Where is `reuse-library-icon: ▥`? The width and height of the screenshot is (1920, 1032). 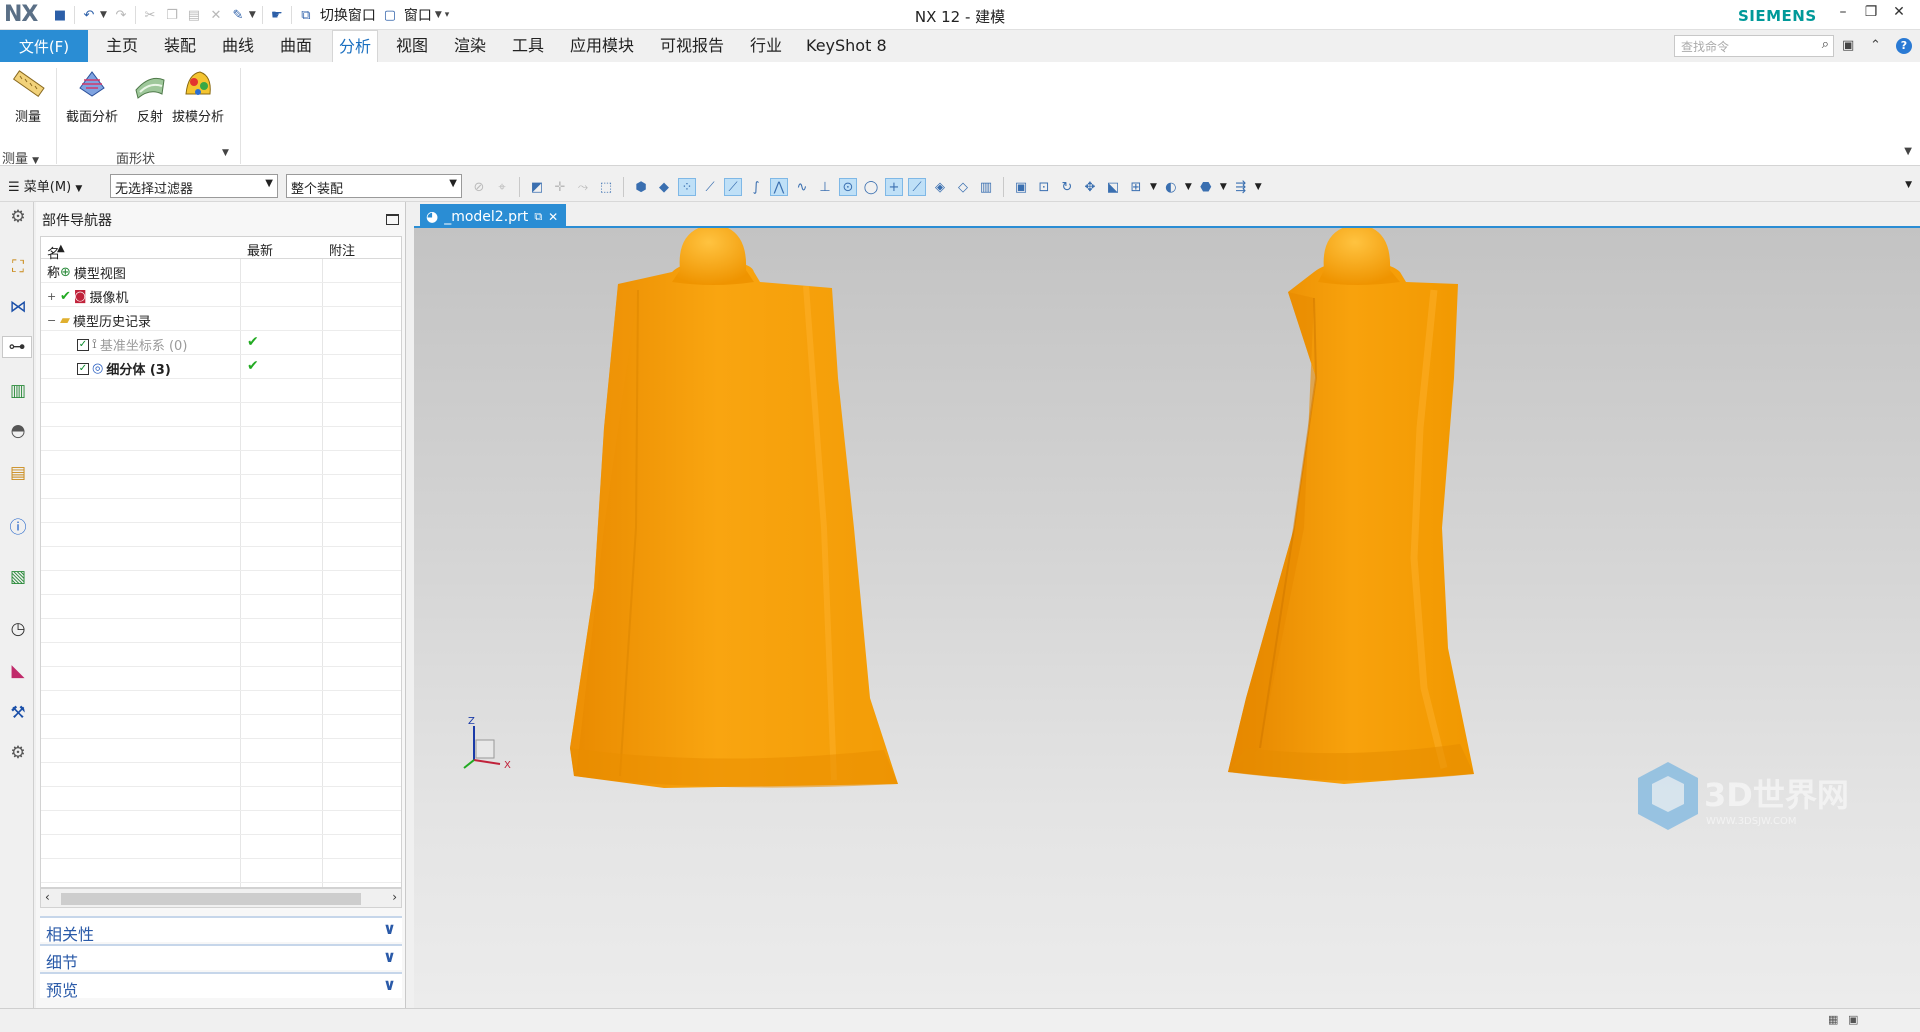
reuse-library-icon: ▥ is located at coordinates (18, 391).